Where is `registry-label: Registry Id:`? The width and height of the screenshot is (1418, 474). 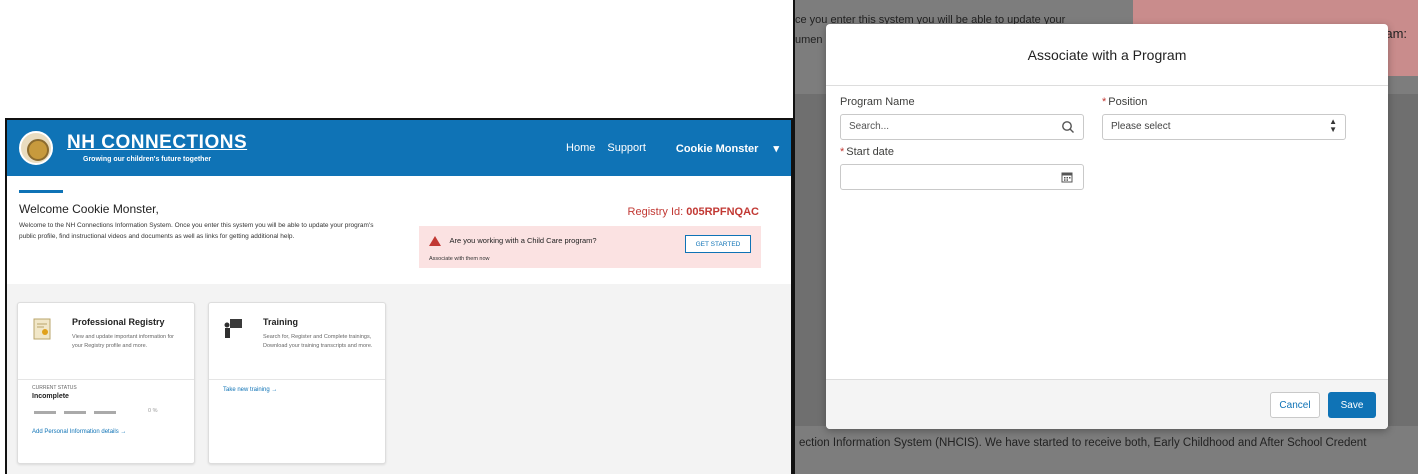
registry-label: Registry Id: is located at coordinates (655, 212).